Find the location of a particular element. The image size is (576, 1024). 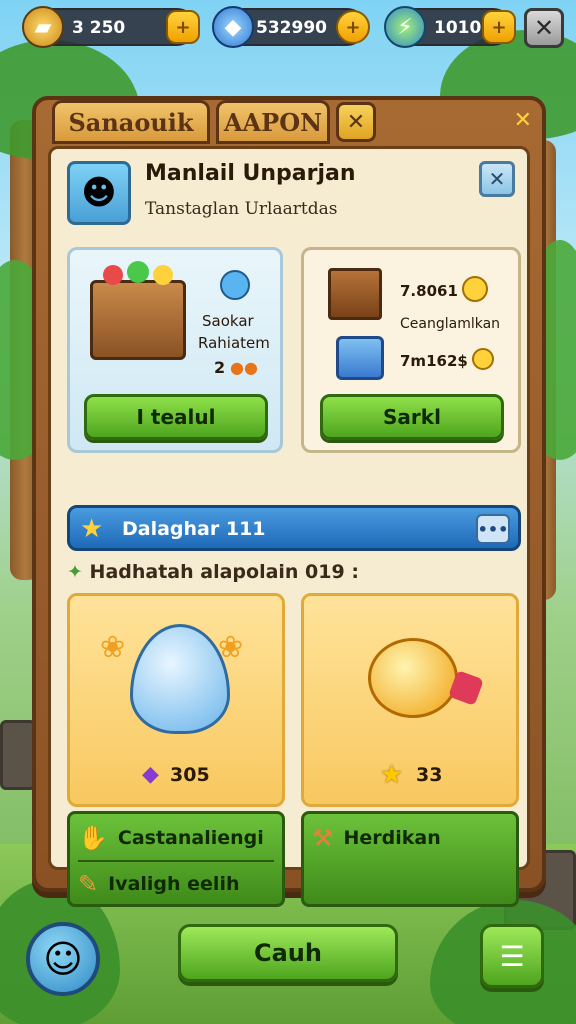

profile-close-icon: ✕ is located at coordinates (497, 179).